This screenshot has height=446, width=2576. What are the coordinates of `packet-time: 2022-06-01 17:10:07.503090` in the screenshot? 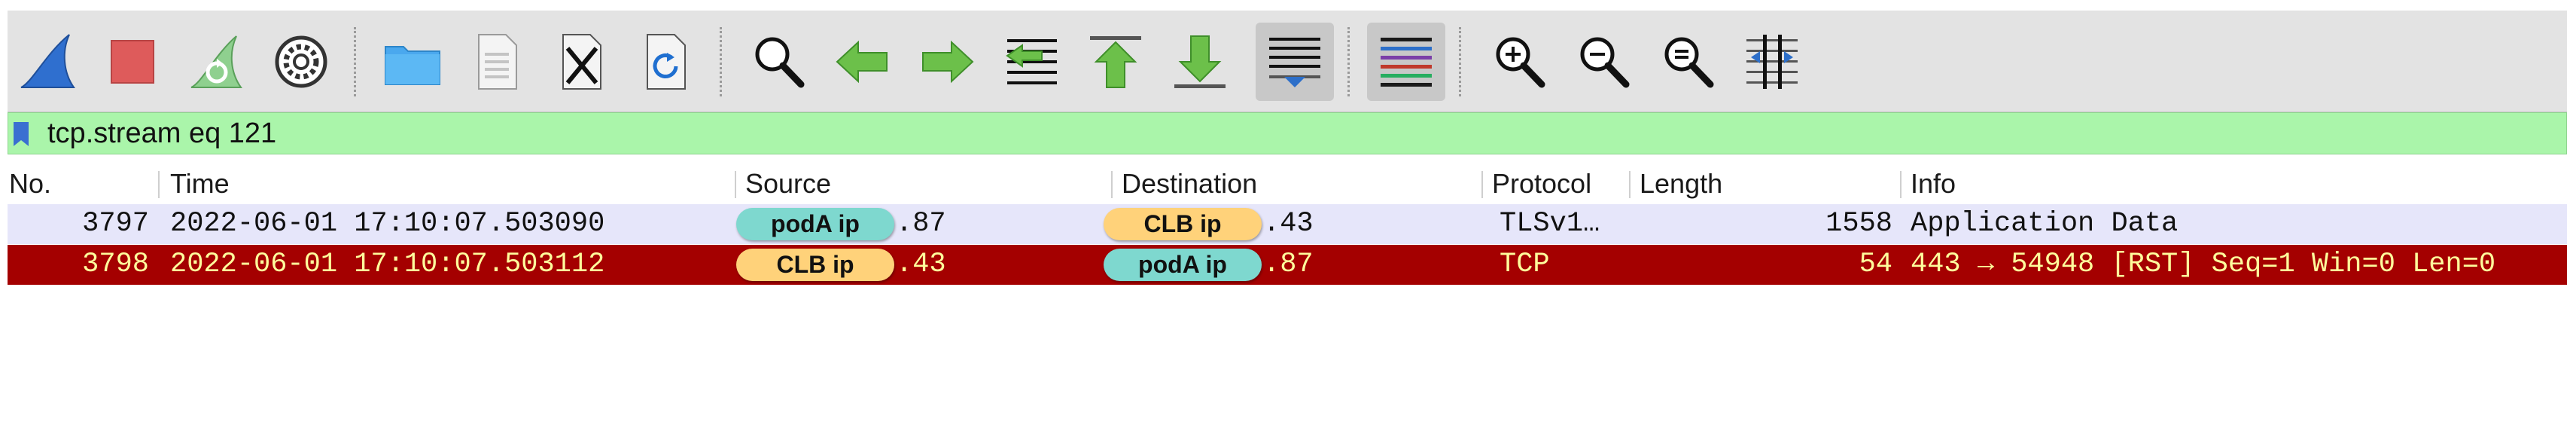 It's located at (388, 224).